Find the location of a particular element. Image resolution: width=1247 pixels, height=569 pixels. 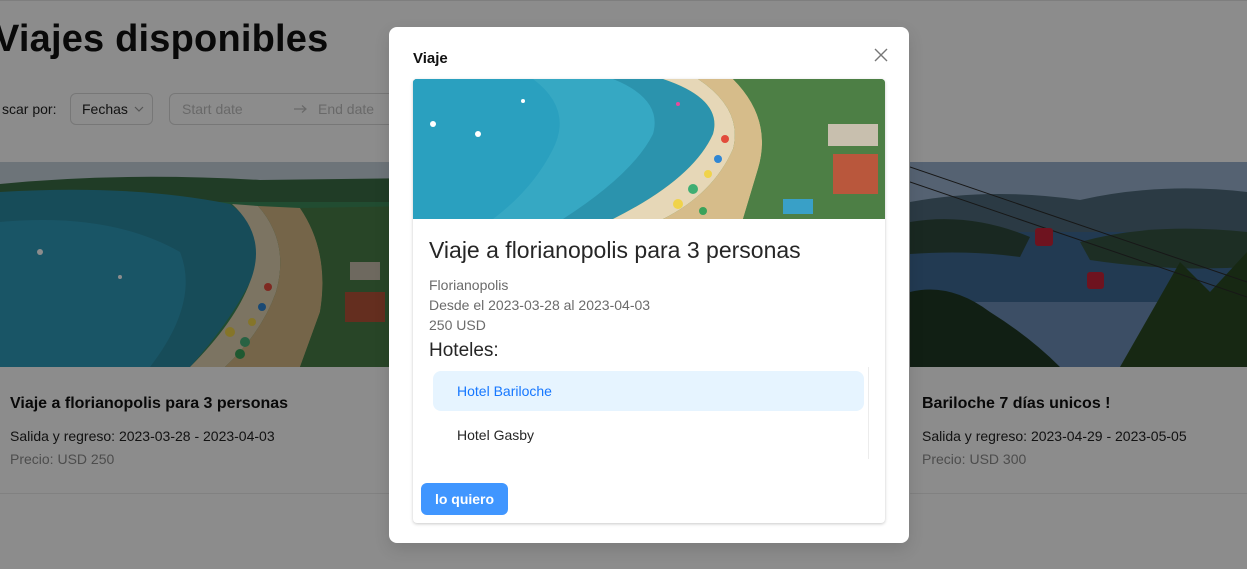

trip-detail-city: Florianopolis is located at coordinates (469, 285).